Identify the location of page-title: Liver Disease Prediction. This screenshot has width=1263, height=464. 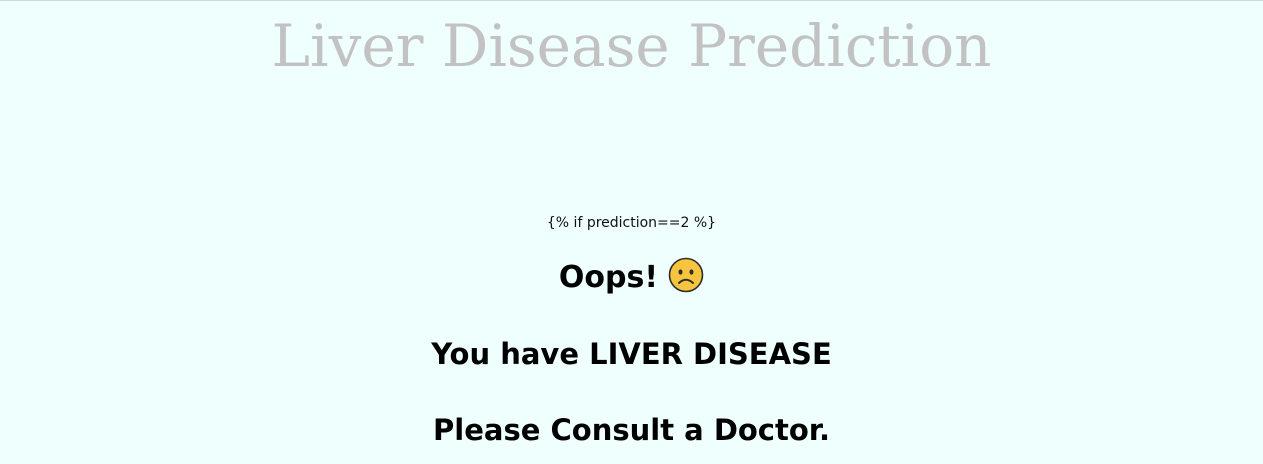
(631, 46).